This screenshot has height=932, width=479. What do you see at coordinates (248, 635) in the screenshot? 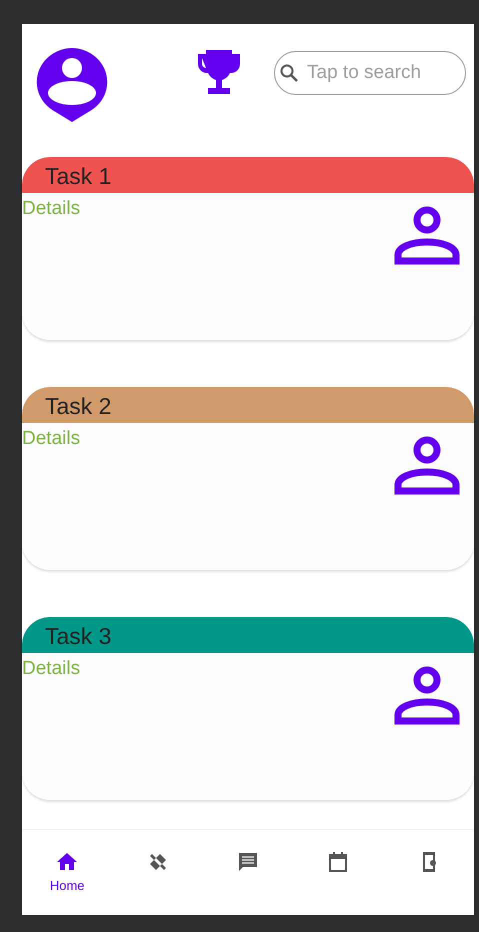
I see `task-title: Task 3` at bounding box center [248, 635].